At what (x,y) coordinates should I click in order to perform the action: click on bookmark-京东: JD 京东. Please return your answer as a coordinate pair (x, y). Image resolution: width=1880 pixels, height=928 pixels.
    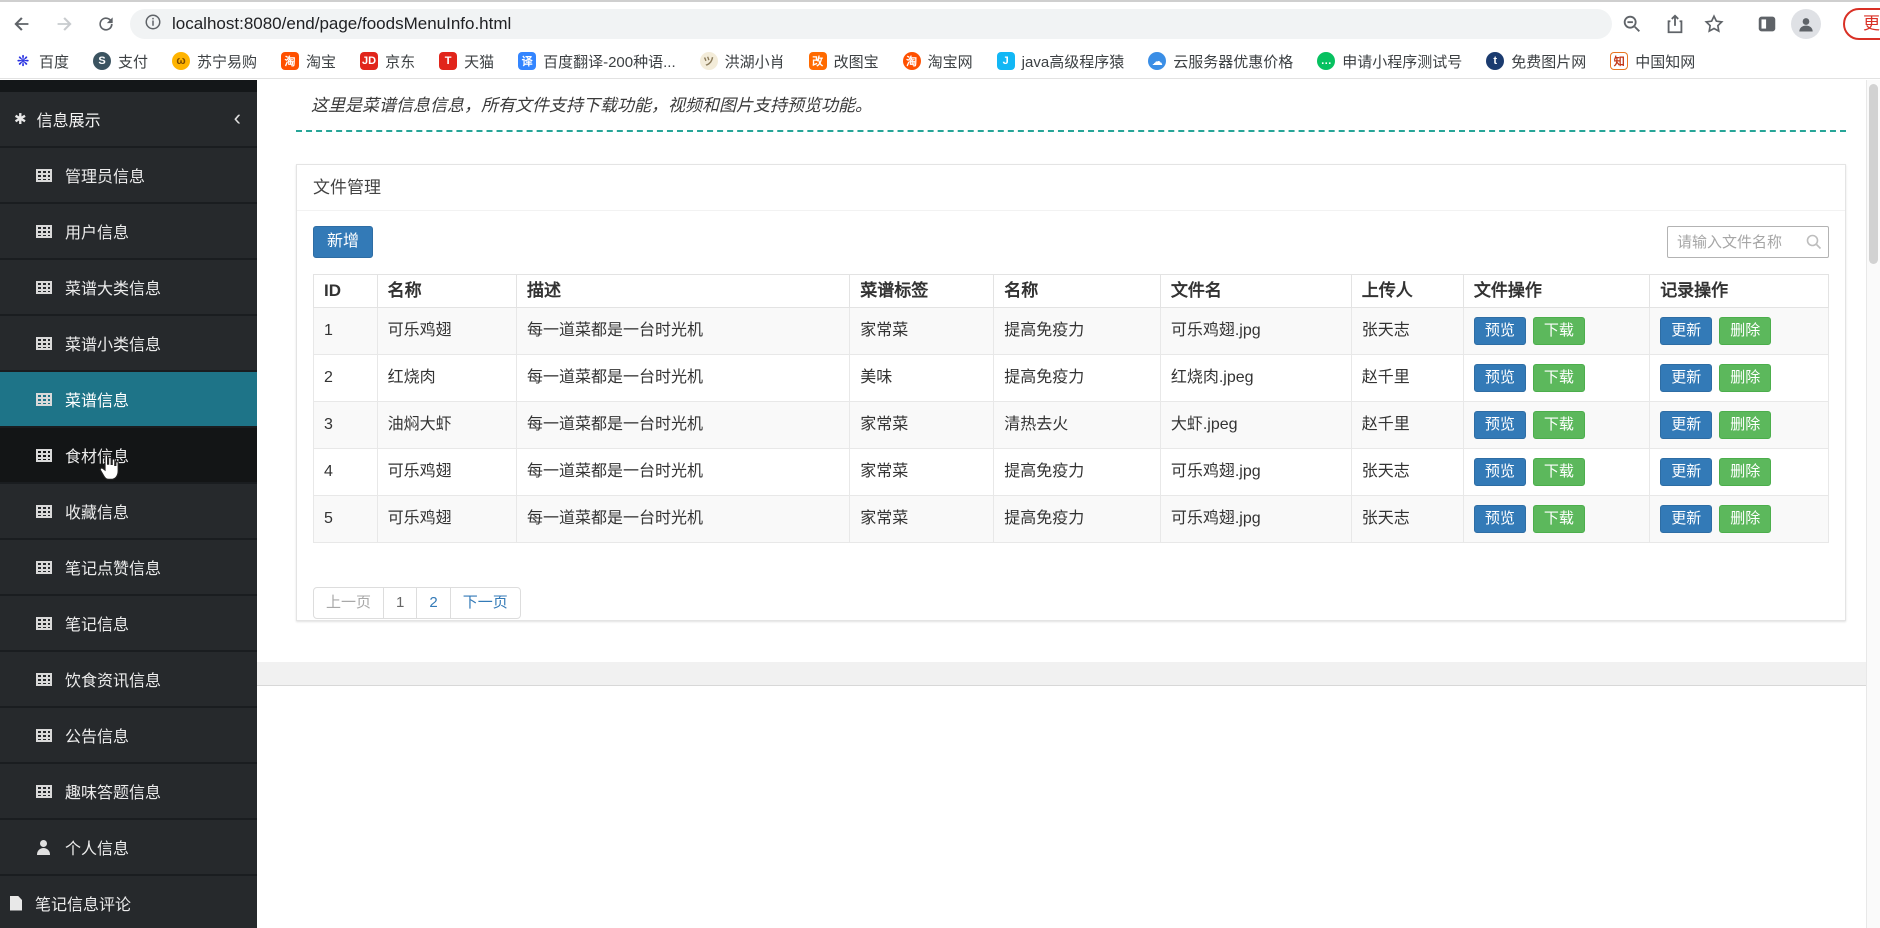
    Looking at the image, I should click on (387, 61).